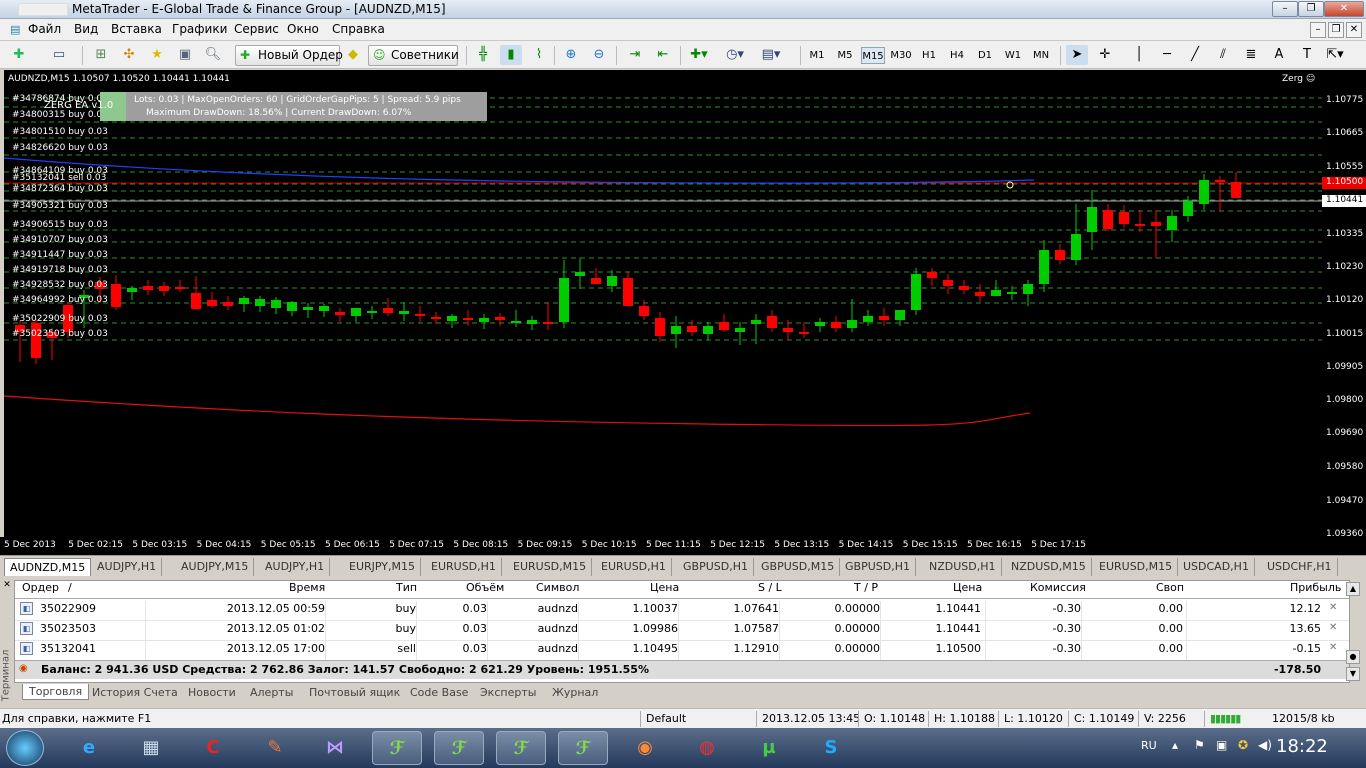 Image resolution: width=1366 pixels, height=768 pixels. I want to click on timeframe-d1: D1, so click(985, 55).